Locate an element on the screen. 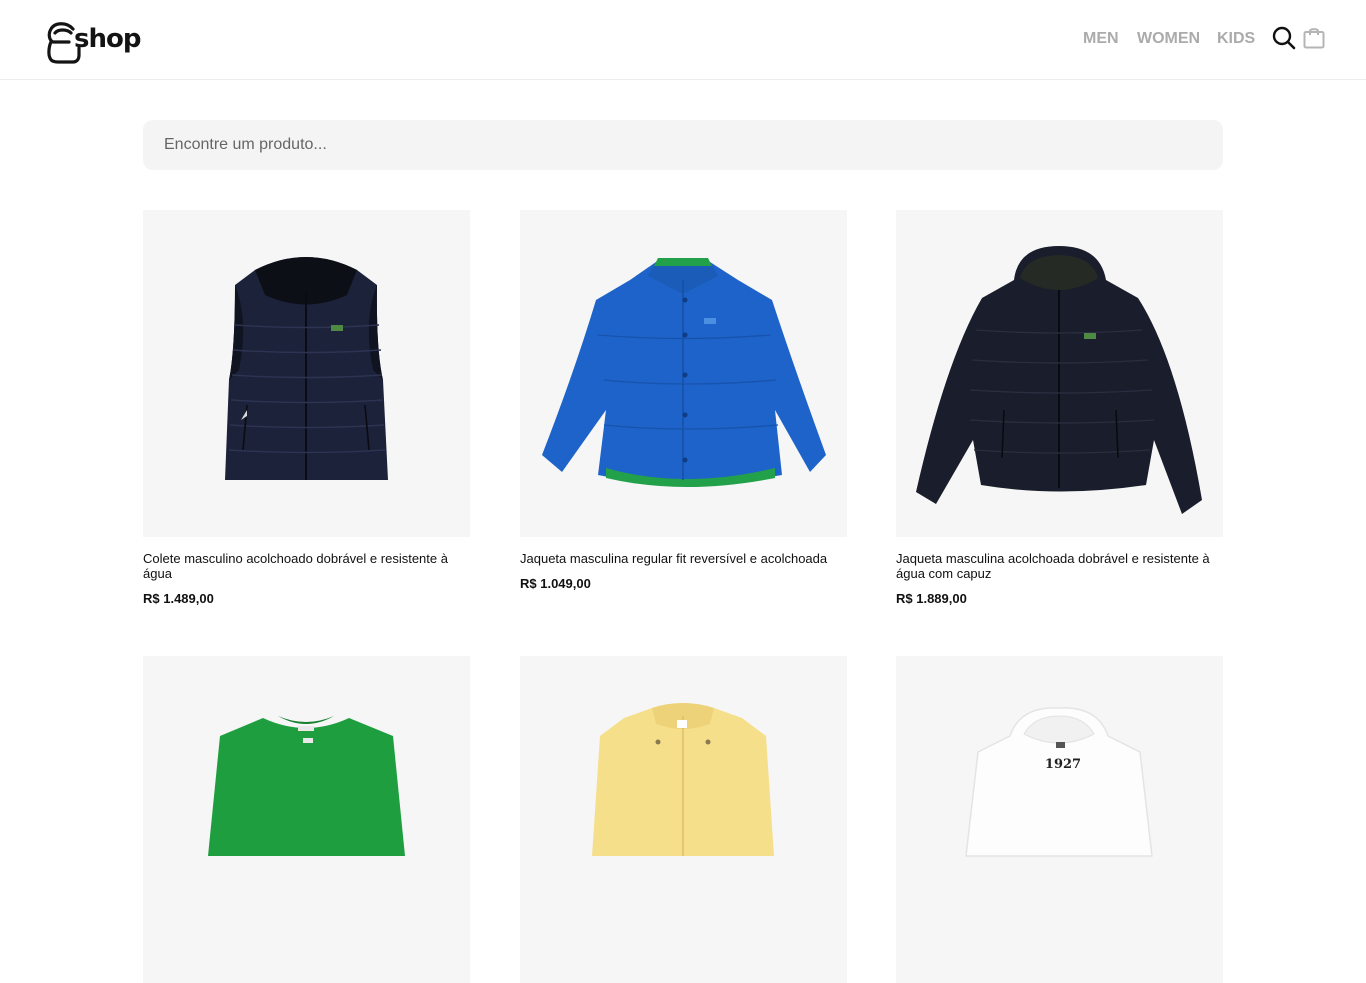  product-price: R$ 1.489,00 is located at coordinates (178, 598).